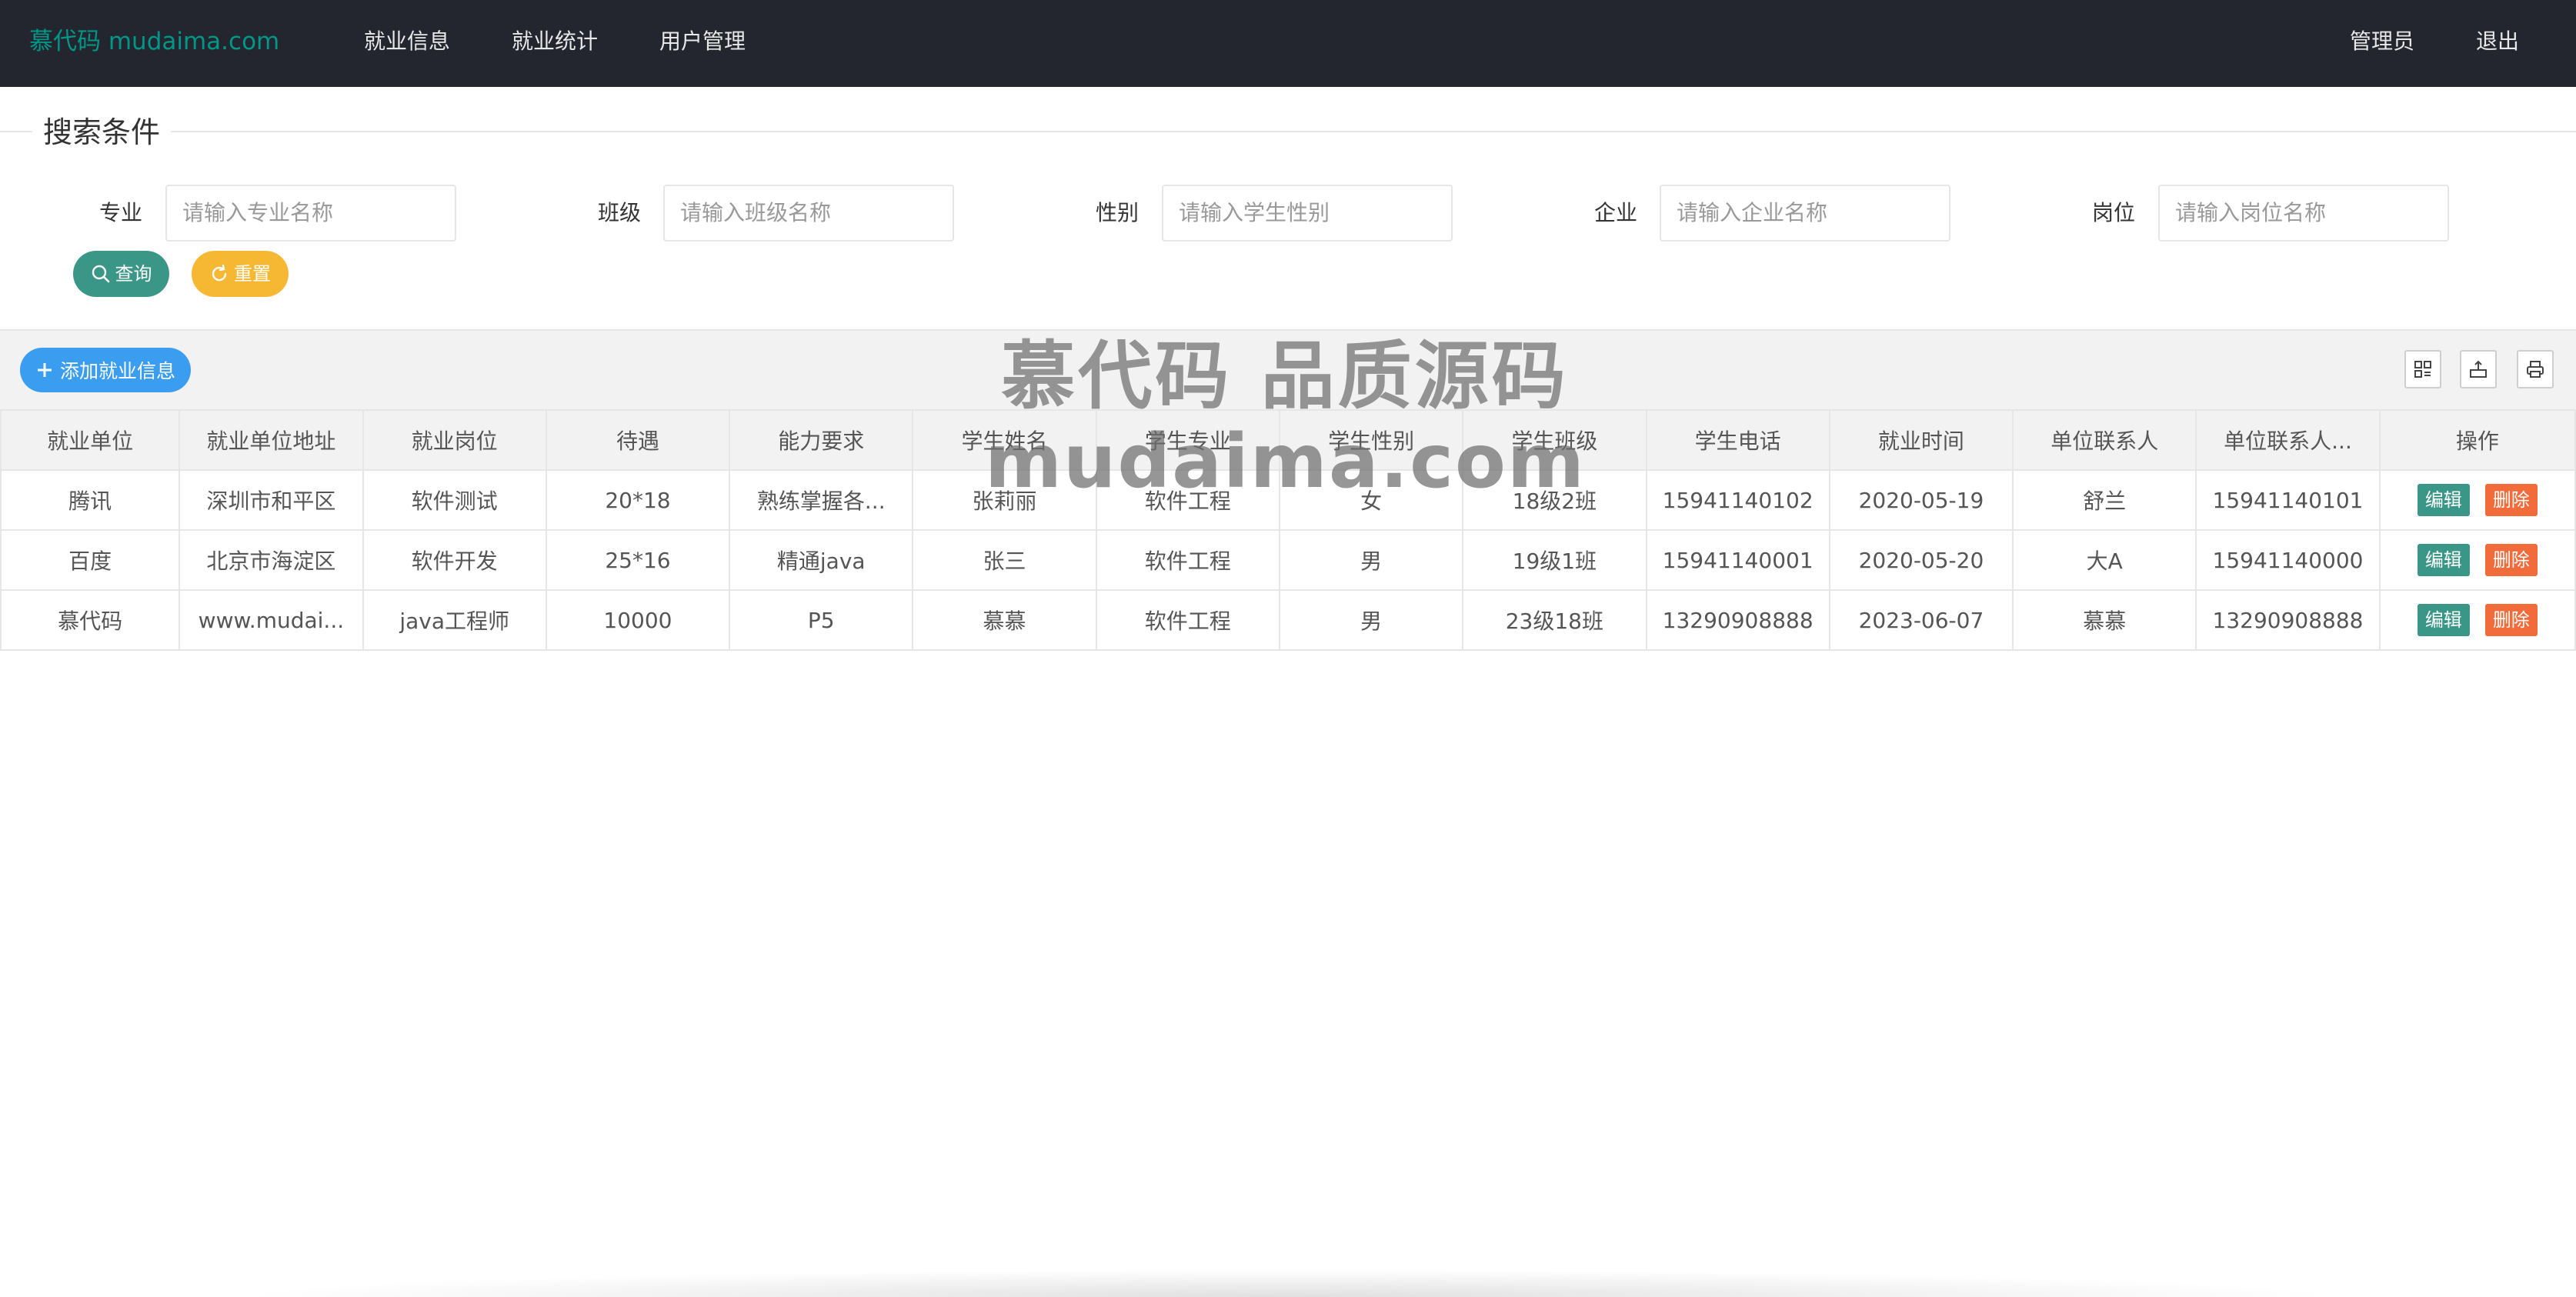 This screenshot has width=2576, height=1297. What do you see at coordinates (117, 371) in the screenshot?
I see `add-employment-label: 添加就业信息` at bounding box center [117, 371].